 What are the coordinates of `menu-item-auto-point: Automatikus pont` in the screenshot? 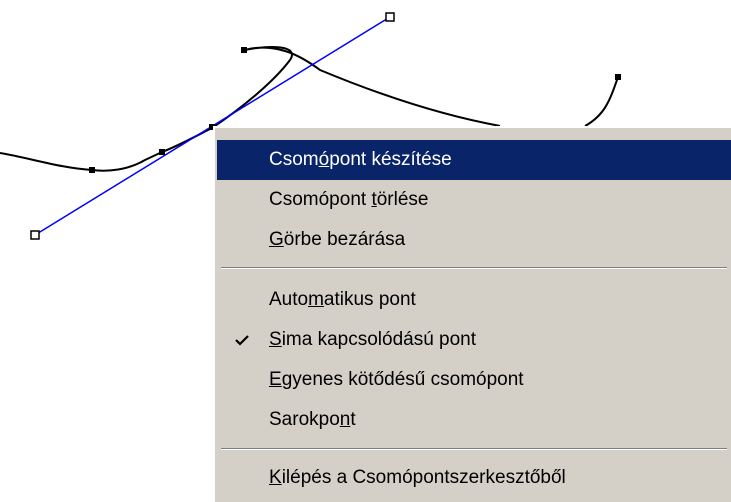 It's located at (474, 300).